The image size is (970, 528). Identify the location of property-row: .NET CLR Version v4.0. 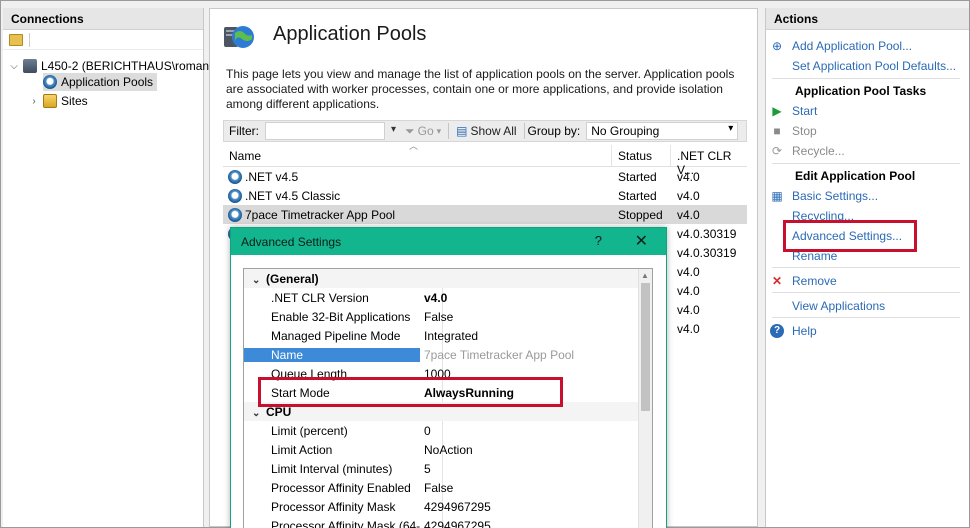
(441, 297).